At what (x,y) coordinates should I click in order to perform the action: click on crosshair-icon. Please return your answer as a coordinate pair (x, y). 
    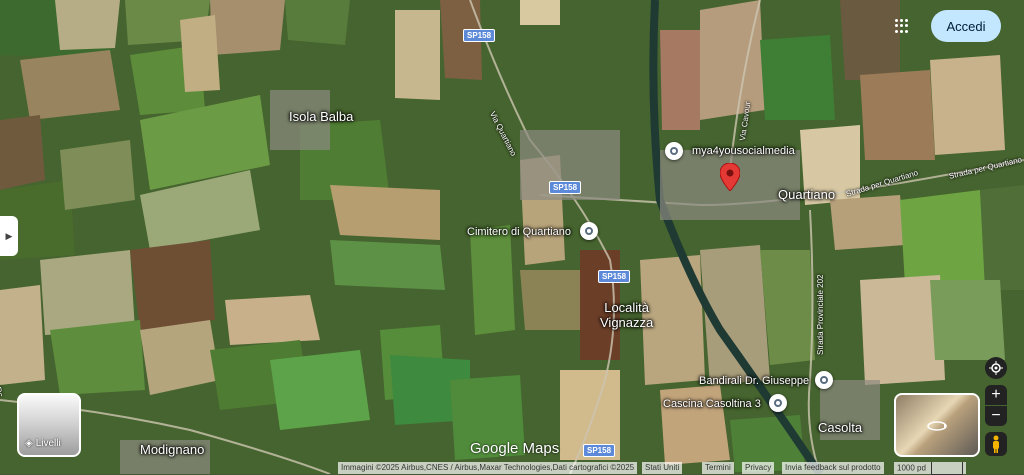
    Looking at the image, I should click on (996, 368).